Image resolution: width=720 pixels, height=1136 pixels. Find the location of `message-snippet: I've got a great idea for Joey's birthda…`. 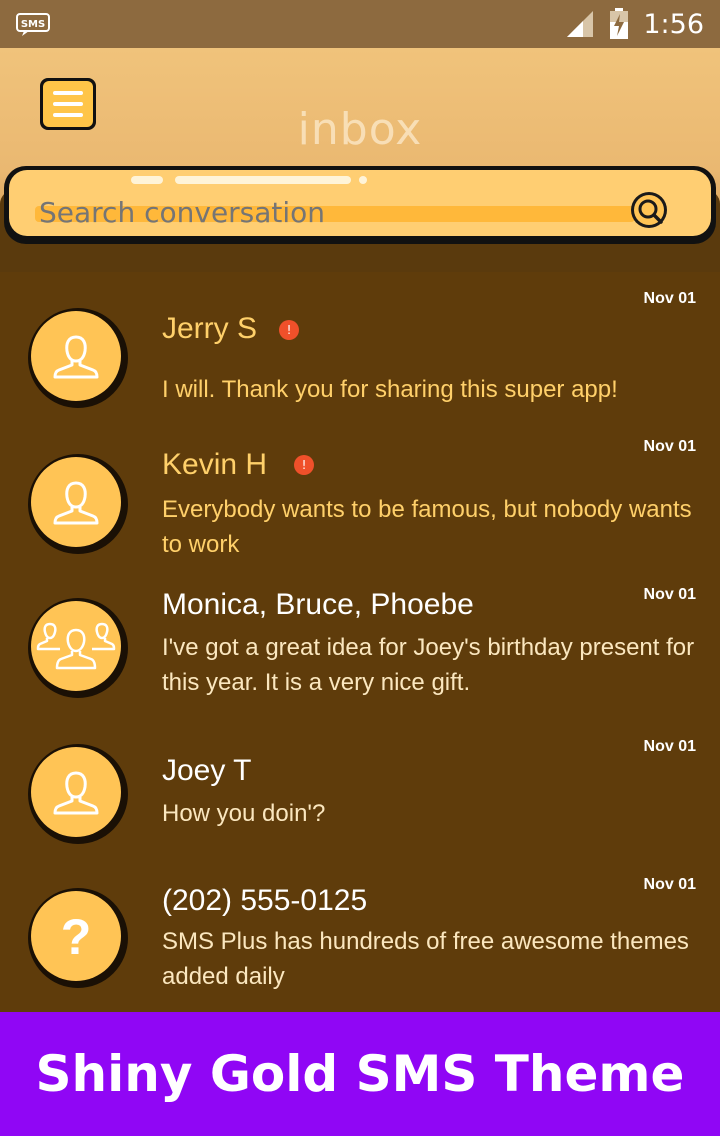

message-snippet: I've got a great idea for Joey's birthda… is located at coordinates (428, 665).